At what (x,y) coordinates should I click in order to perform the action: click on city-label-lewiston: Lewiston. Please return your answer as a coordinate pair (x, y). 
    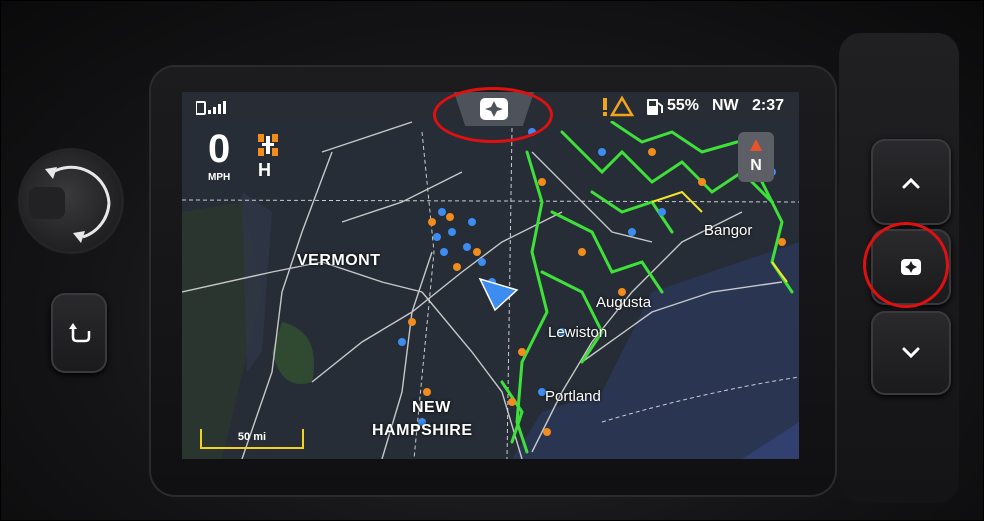
    Looking at the image, I should click on (578, 332).